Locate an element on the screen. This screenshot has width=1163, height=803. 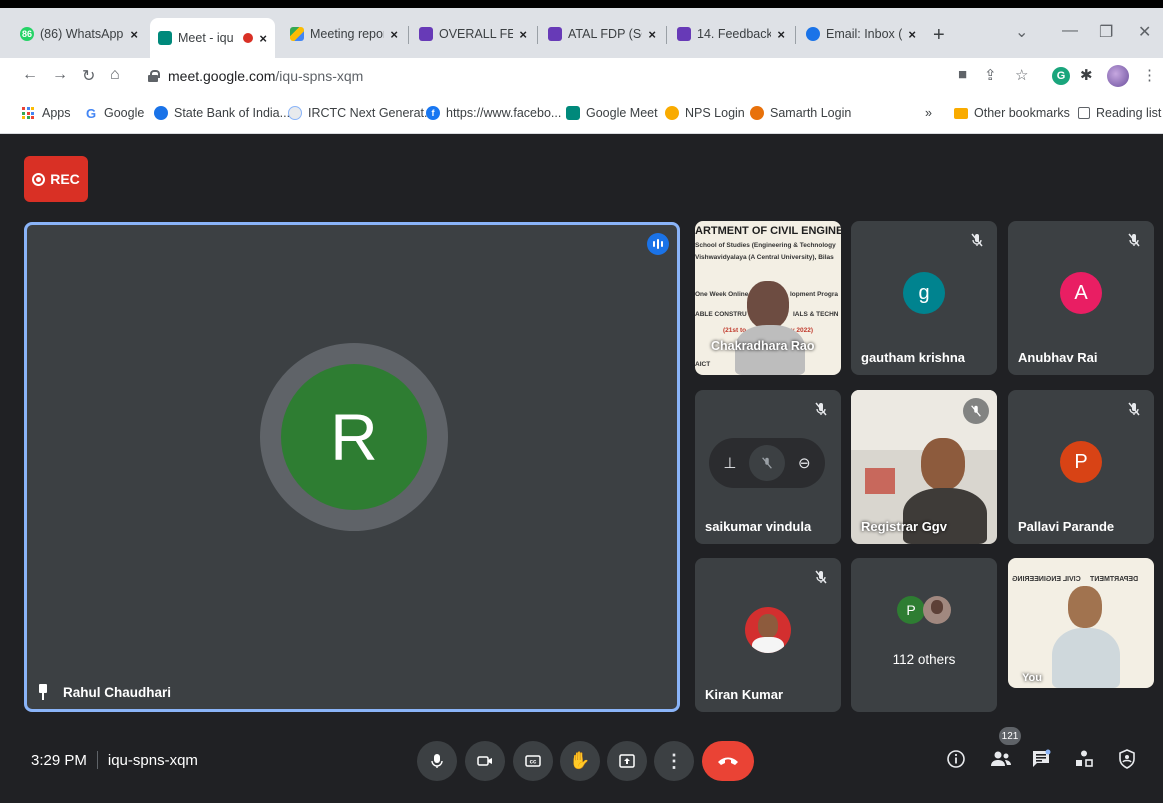
home-icon: ⌂ is located at coordinates (115, 75).